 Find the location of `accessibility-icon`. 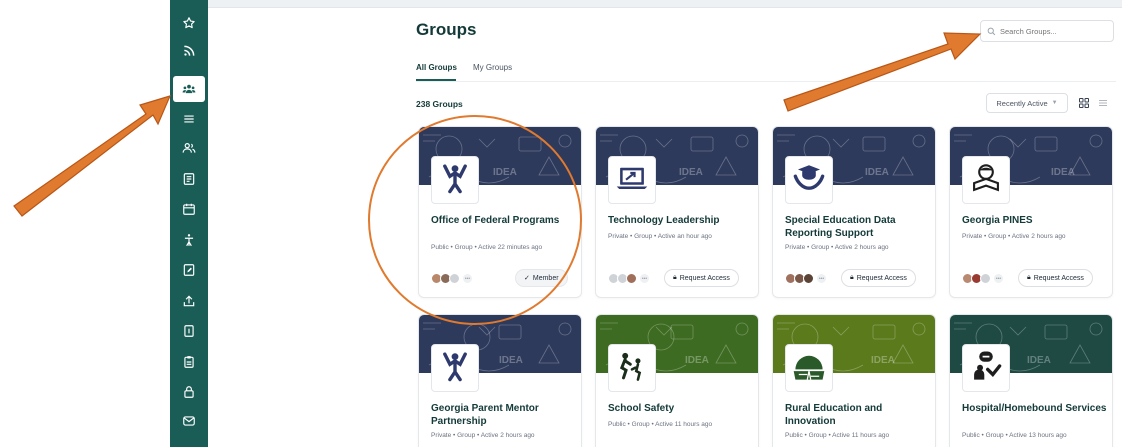

accessibility-icon is located at coordinates (189, 240).